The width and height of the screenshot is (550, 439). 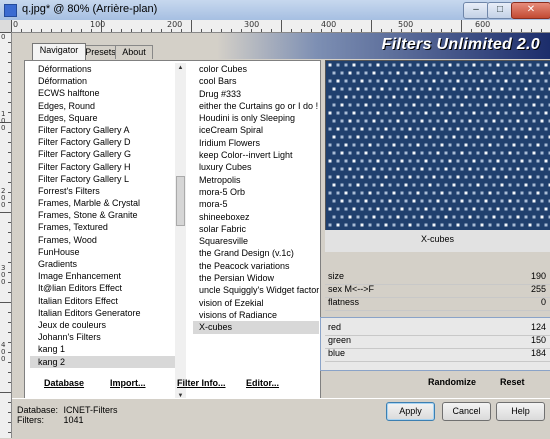 What do you see at coordinates (256, 217) in the screenshot?
I see `filter-item: shineeboxez` at bounding box center [256, 217].